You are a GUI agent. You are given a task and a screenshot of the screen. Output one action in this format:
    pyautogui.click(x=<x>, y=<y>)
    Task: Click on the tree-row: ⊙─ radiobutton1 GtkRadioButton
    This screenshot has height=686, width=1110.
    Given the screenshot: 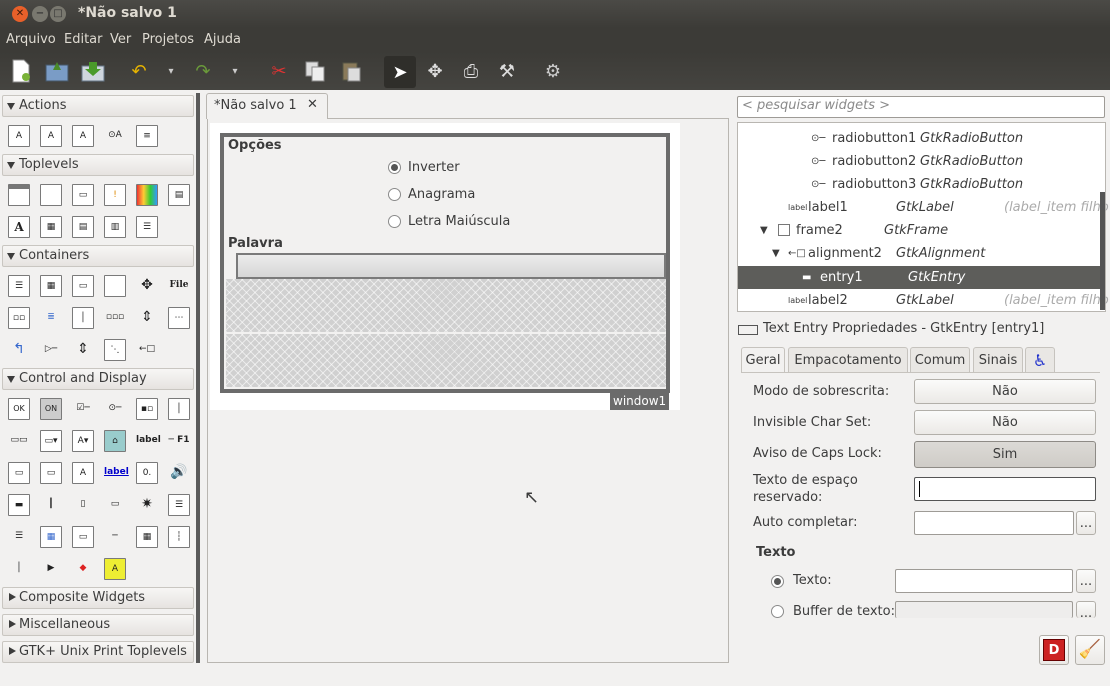 What is the action you would take?
    pyautogui.click(x=921, y=138)
    